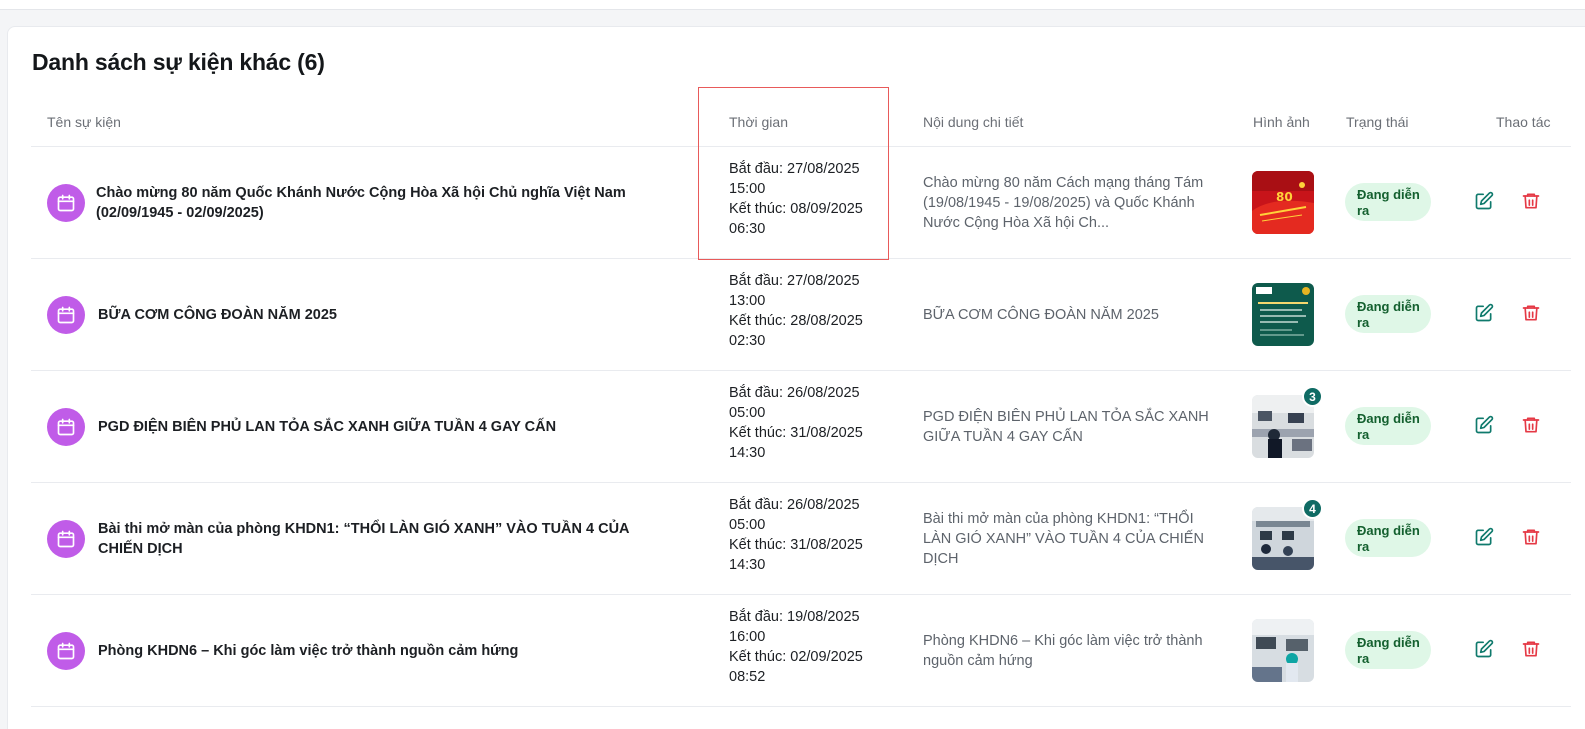 The height and width of the screenshot is (729, 1585). I want to click on event-thumbnail: 4, so click(1287, 534).